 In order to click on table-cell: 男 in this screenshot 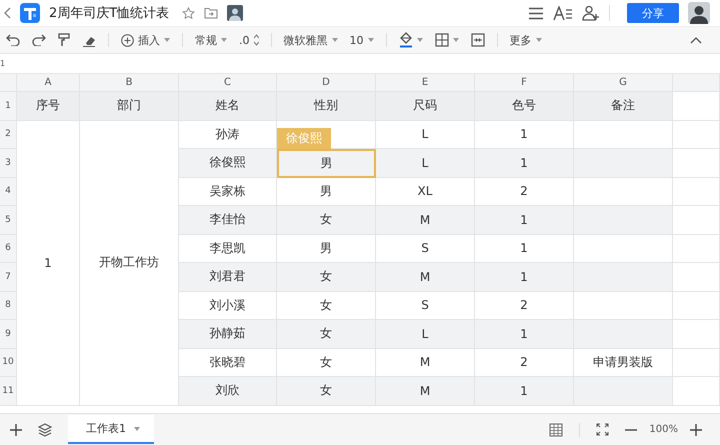, I will do `click(326, 248)`.